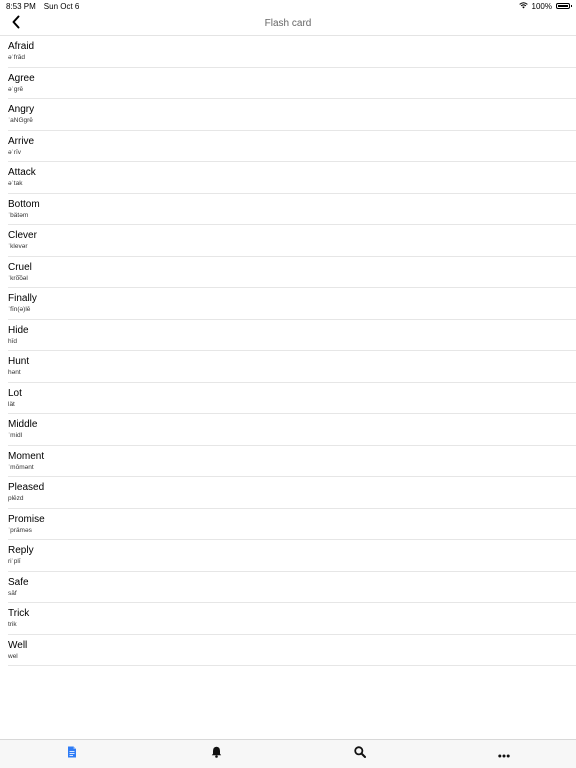 This screenshot has width=576, height=768. I want to click on word-label: Clever, so click(22, 236).